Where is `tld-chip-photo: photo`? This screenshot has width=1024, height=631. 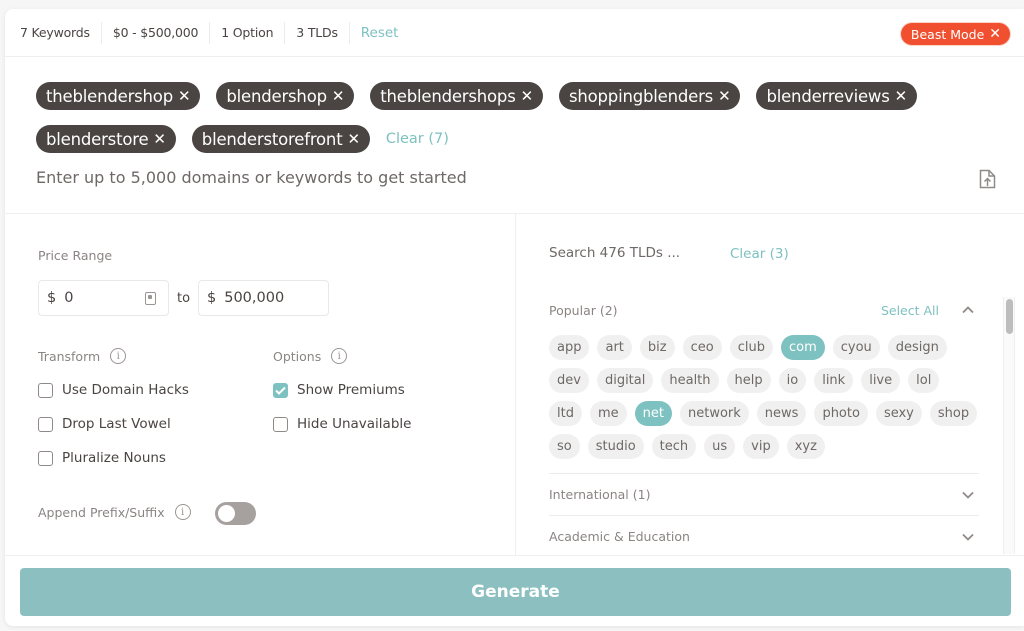
tld-chip-photo: photo is located at coordinates (841, 413).